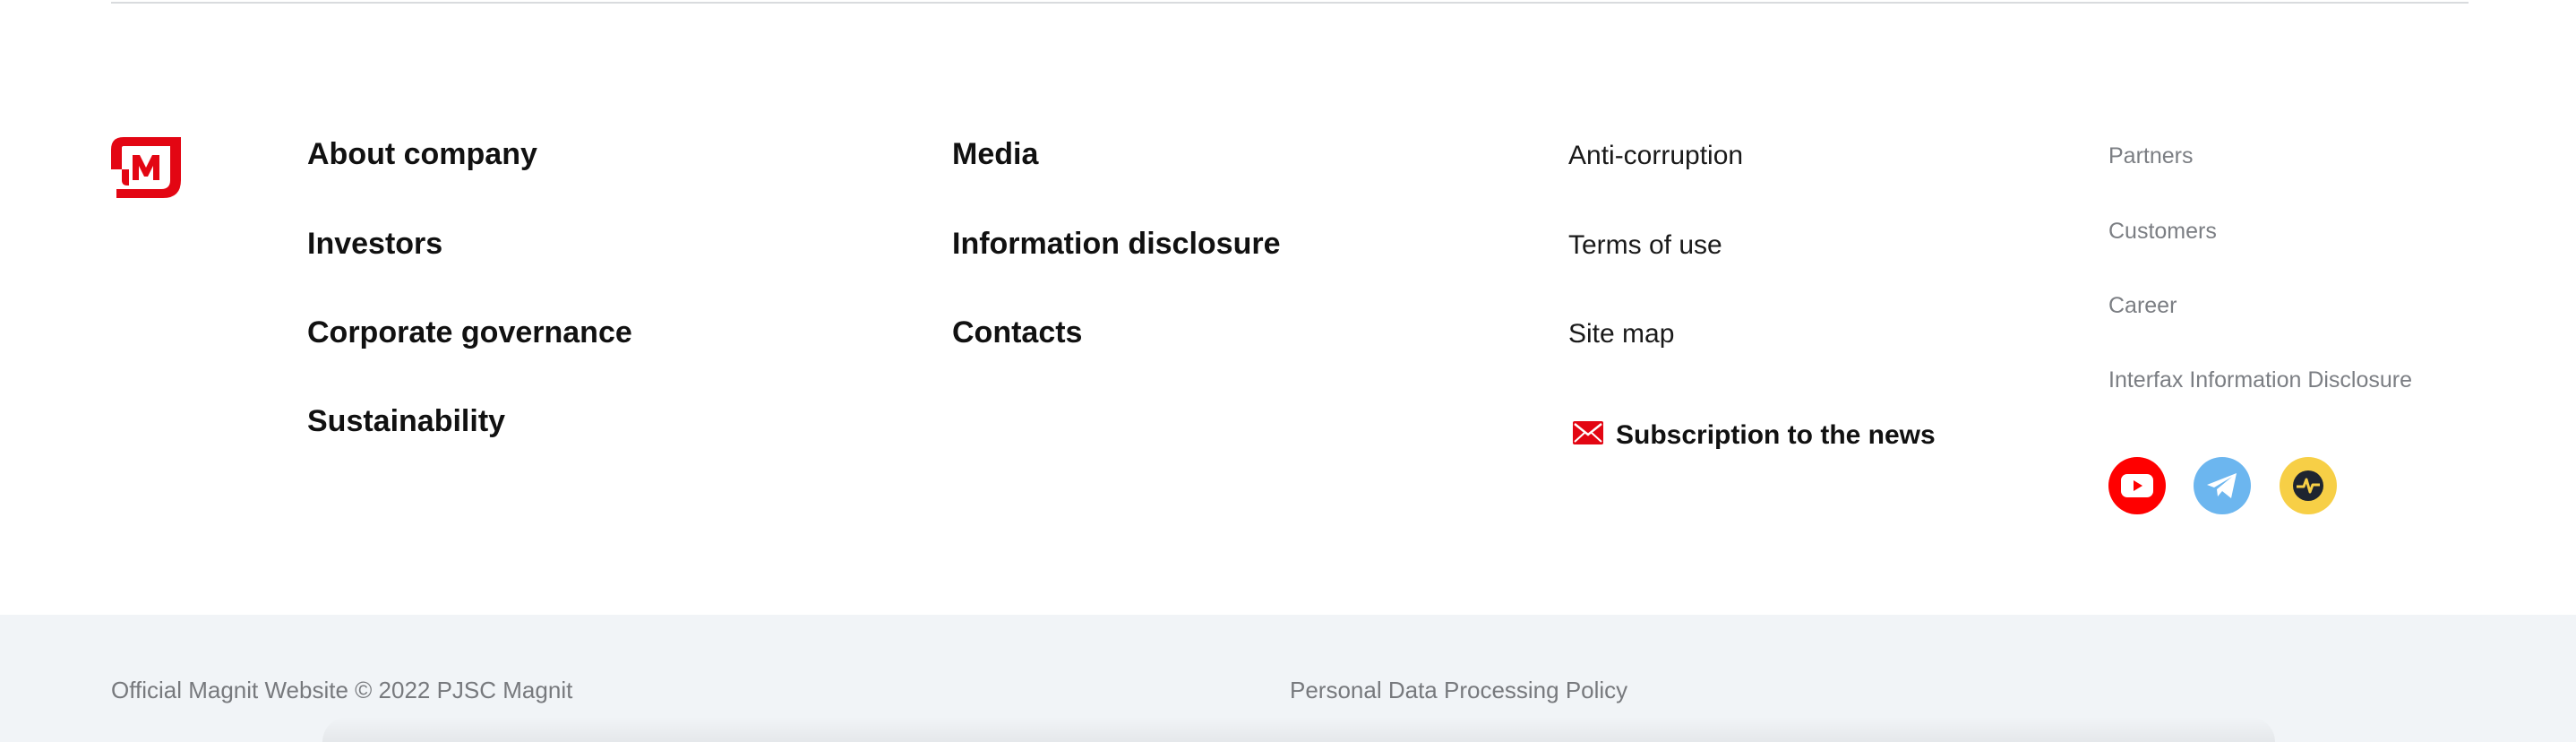  I want to click on nav-site-map: Site map, so click(1621, 334).